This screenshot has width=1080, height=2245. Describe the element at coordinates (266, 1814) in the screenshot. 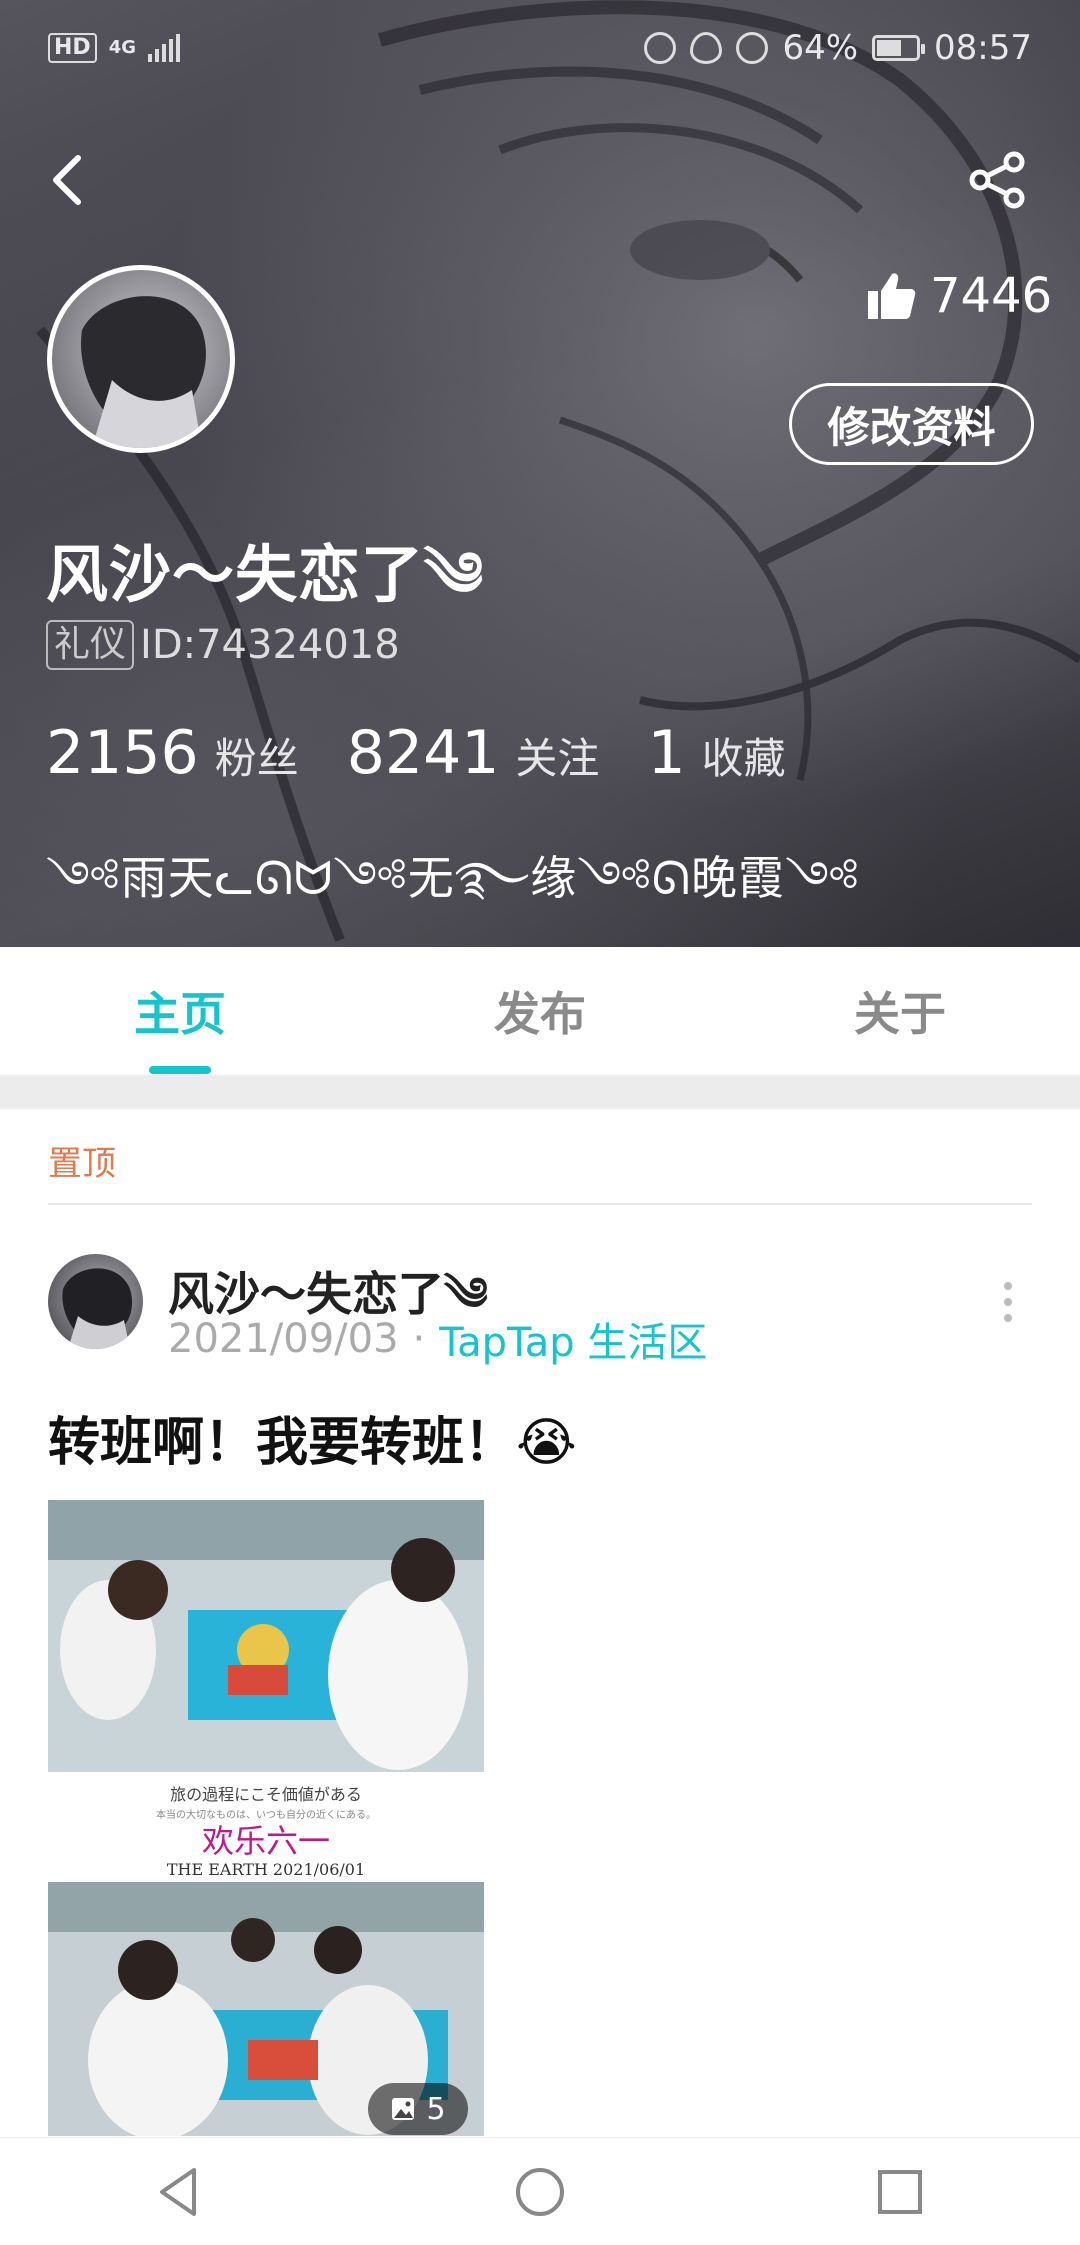

I see `image-caption-small: 本当の大切なものは、いつも自分の近くにある。` at that location.